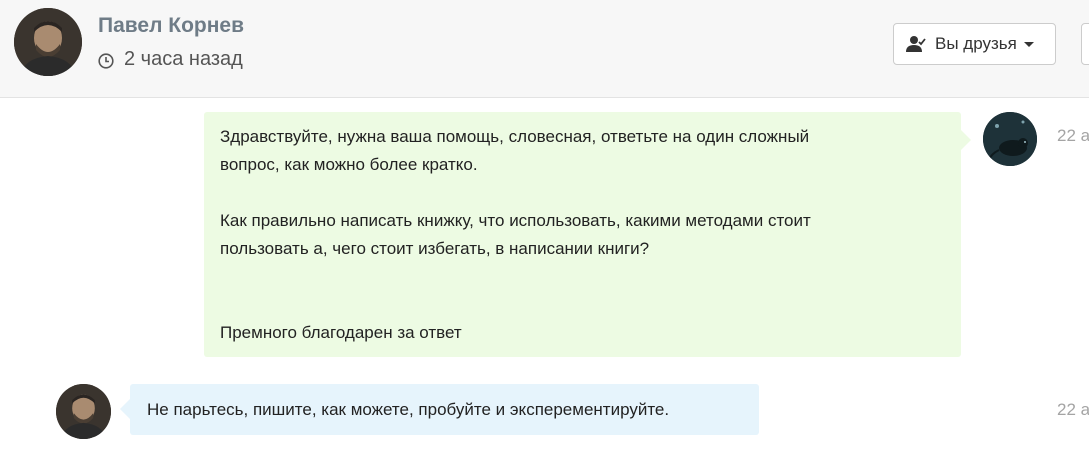 This screenshot has height=458, width=1089. I want to click on friends-button-label: Вы друзья, so click(976, 43).